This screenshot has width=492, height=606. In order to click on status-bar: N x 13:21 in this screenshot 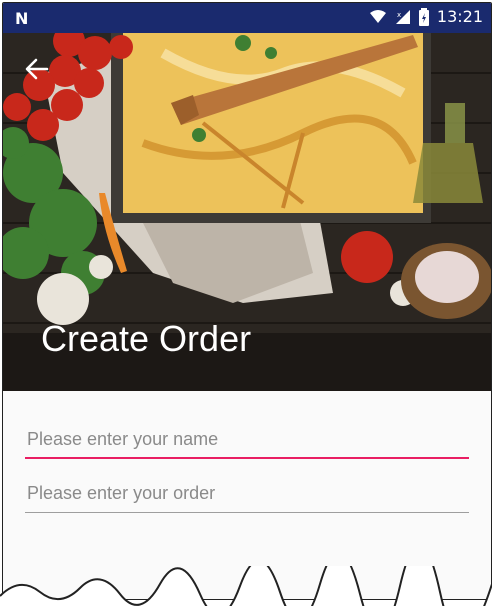, I will do `click(247, 18)`.